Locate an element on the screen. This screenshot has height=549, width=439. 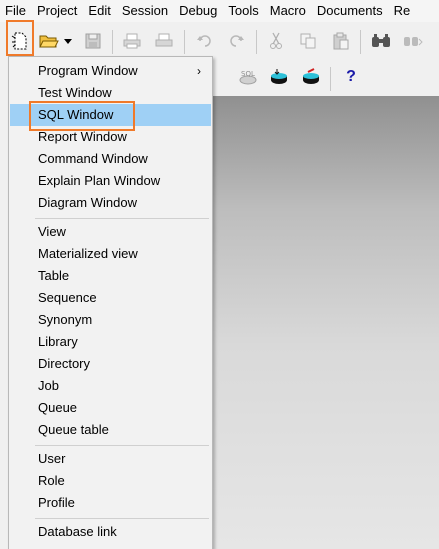
menu-item-user: User is located at coordinates (110, 459).